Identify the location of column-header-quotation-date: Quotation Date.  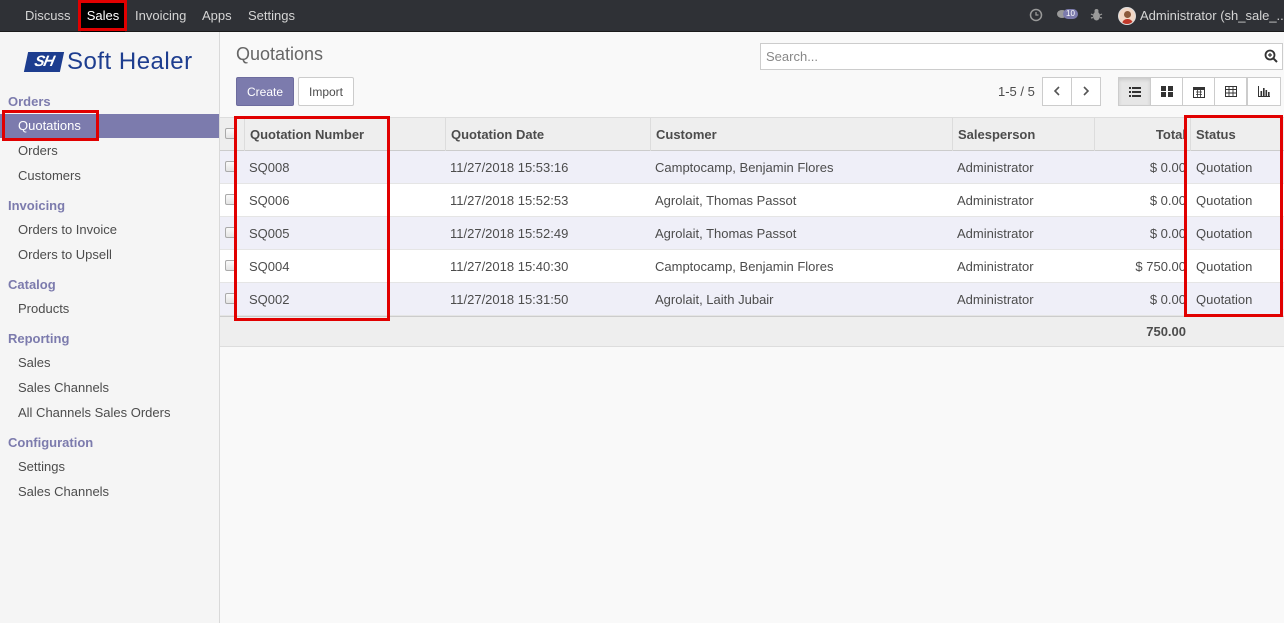
(547, 134).